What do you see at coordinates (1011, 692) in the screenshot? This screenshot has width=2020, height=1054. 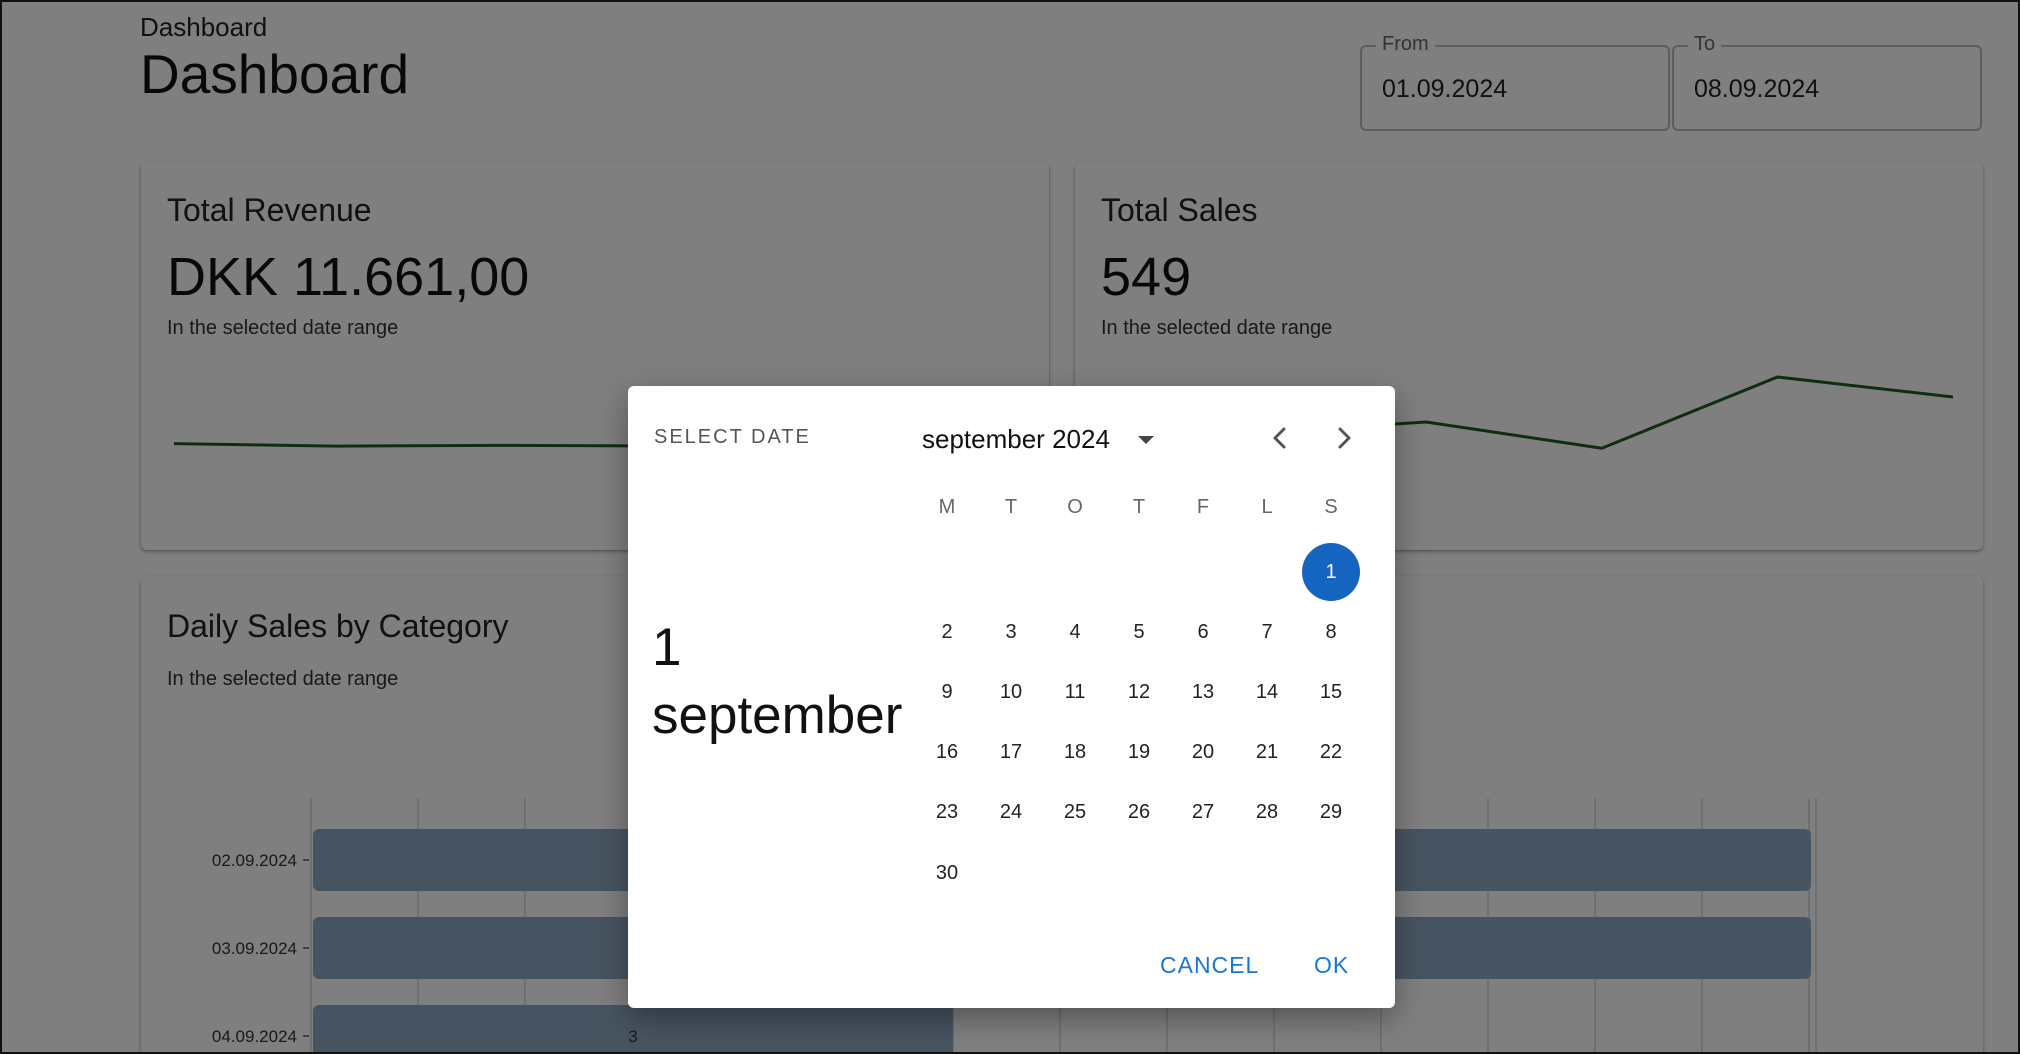 I see `calendar-day: 10` at bounding box center [1011, 692].